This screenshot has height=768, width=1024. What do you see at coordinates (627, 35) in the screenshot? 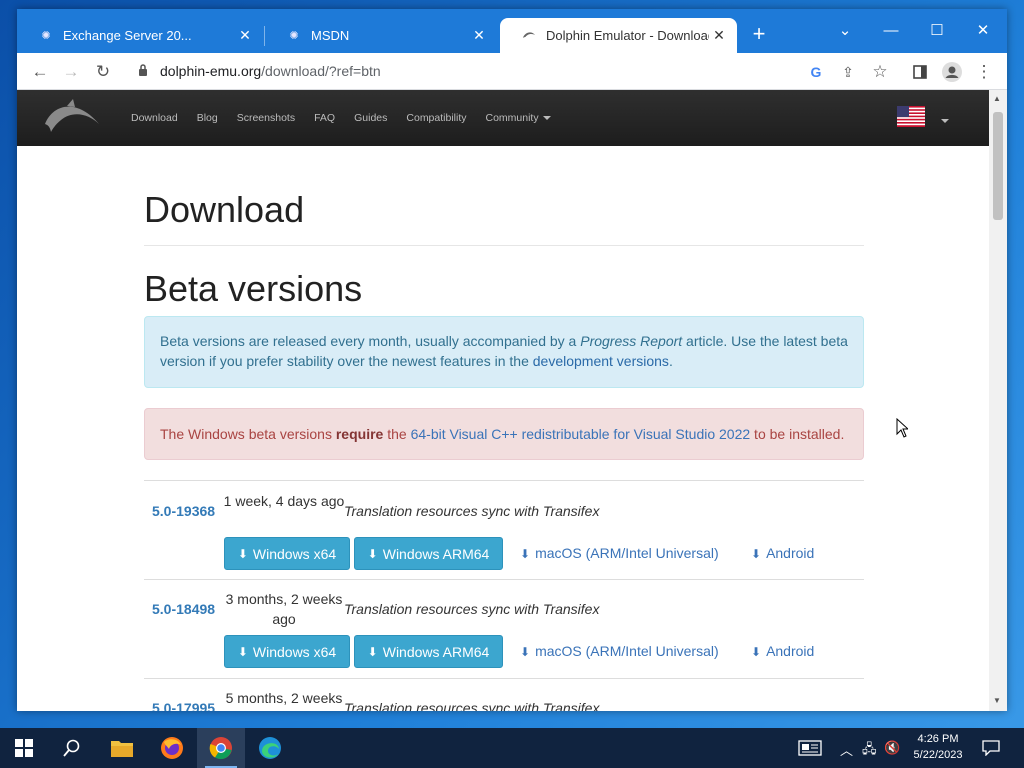
I see `tab-label: Dolphin Emulator - Download` at bounding box center [627, 35].